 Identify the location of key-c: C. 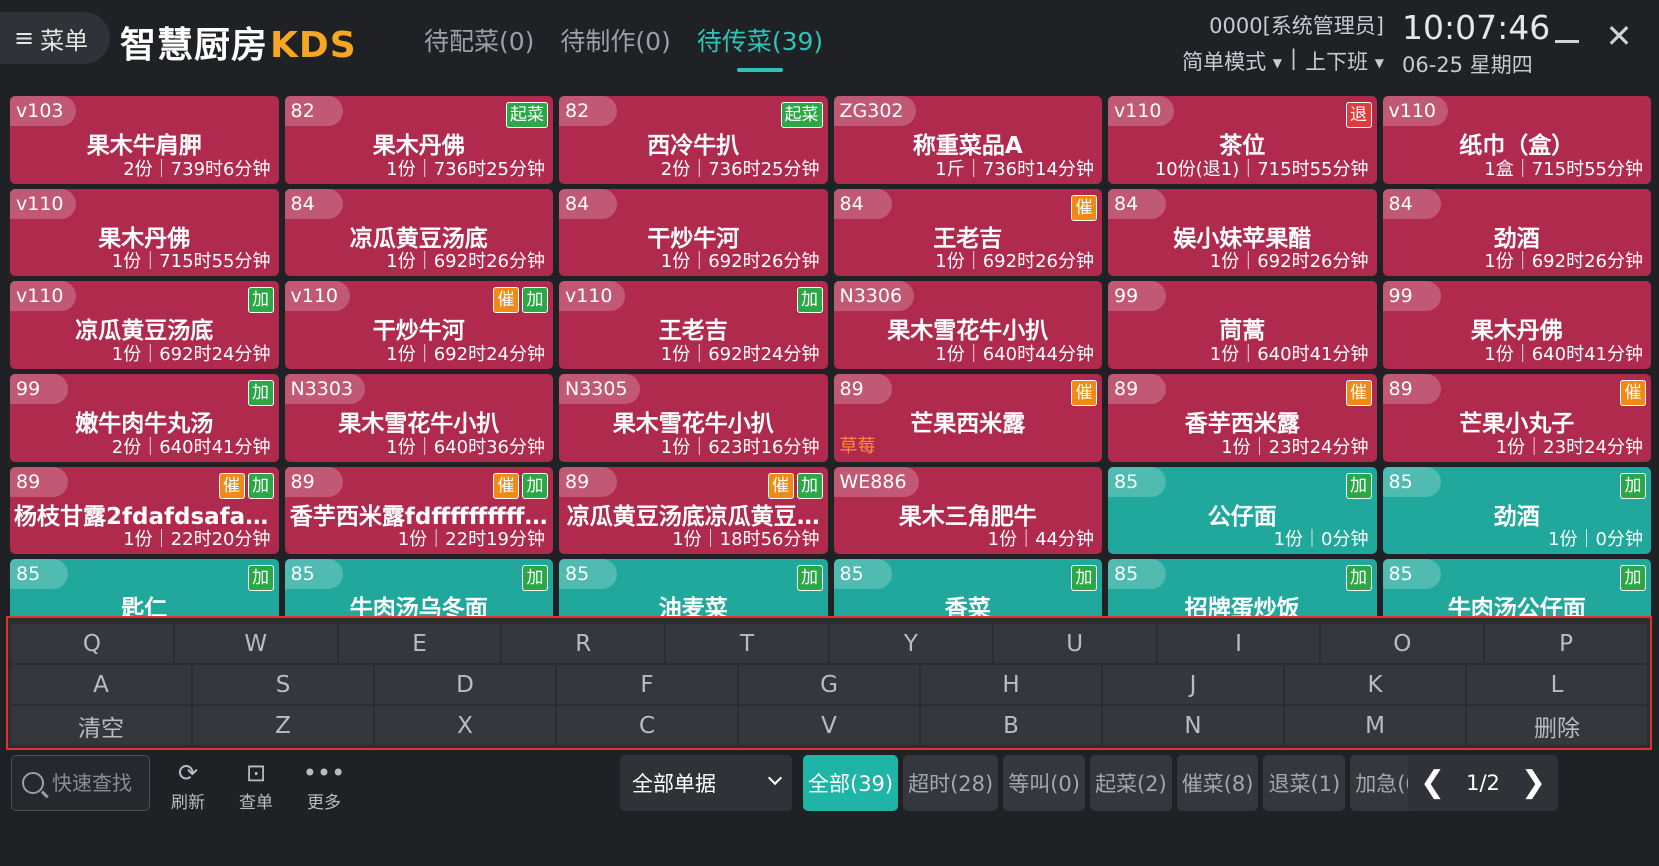
(647, 725).